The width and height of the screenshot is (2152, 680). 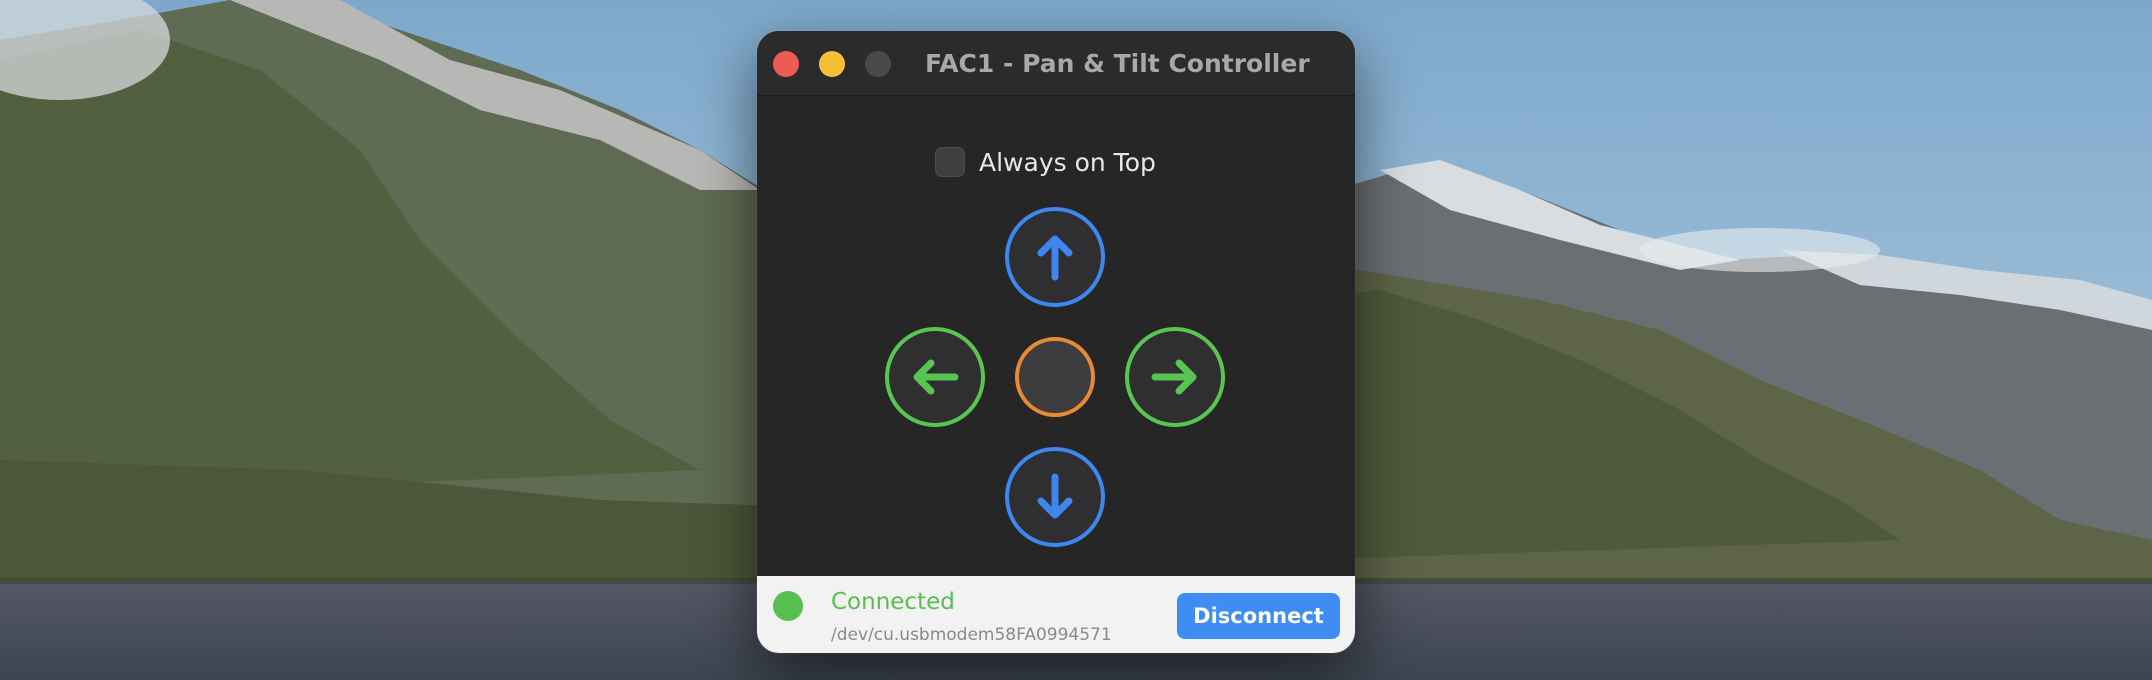 I want to click on arrow-left-icon, so click(x=936, y=377).